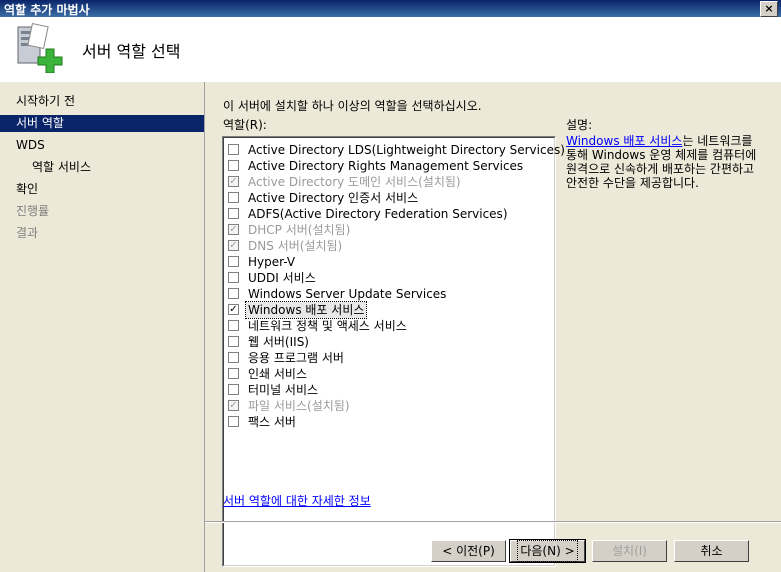  Describe the element at coordinates (297, 500) in the screenshot. I see `more-info-link: 서버 역할에 대한 자세한 정보` at that location.